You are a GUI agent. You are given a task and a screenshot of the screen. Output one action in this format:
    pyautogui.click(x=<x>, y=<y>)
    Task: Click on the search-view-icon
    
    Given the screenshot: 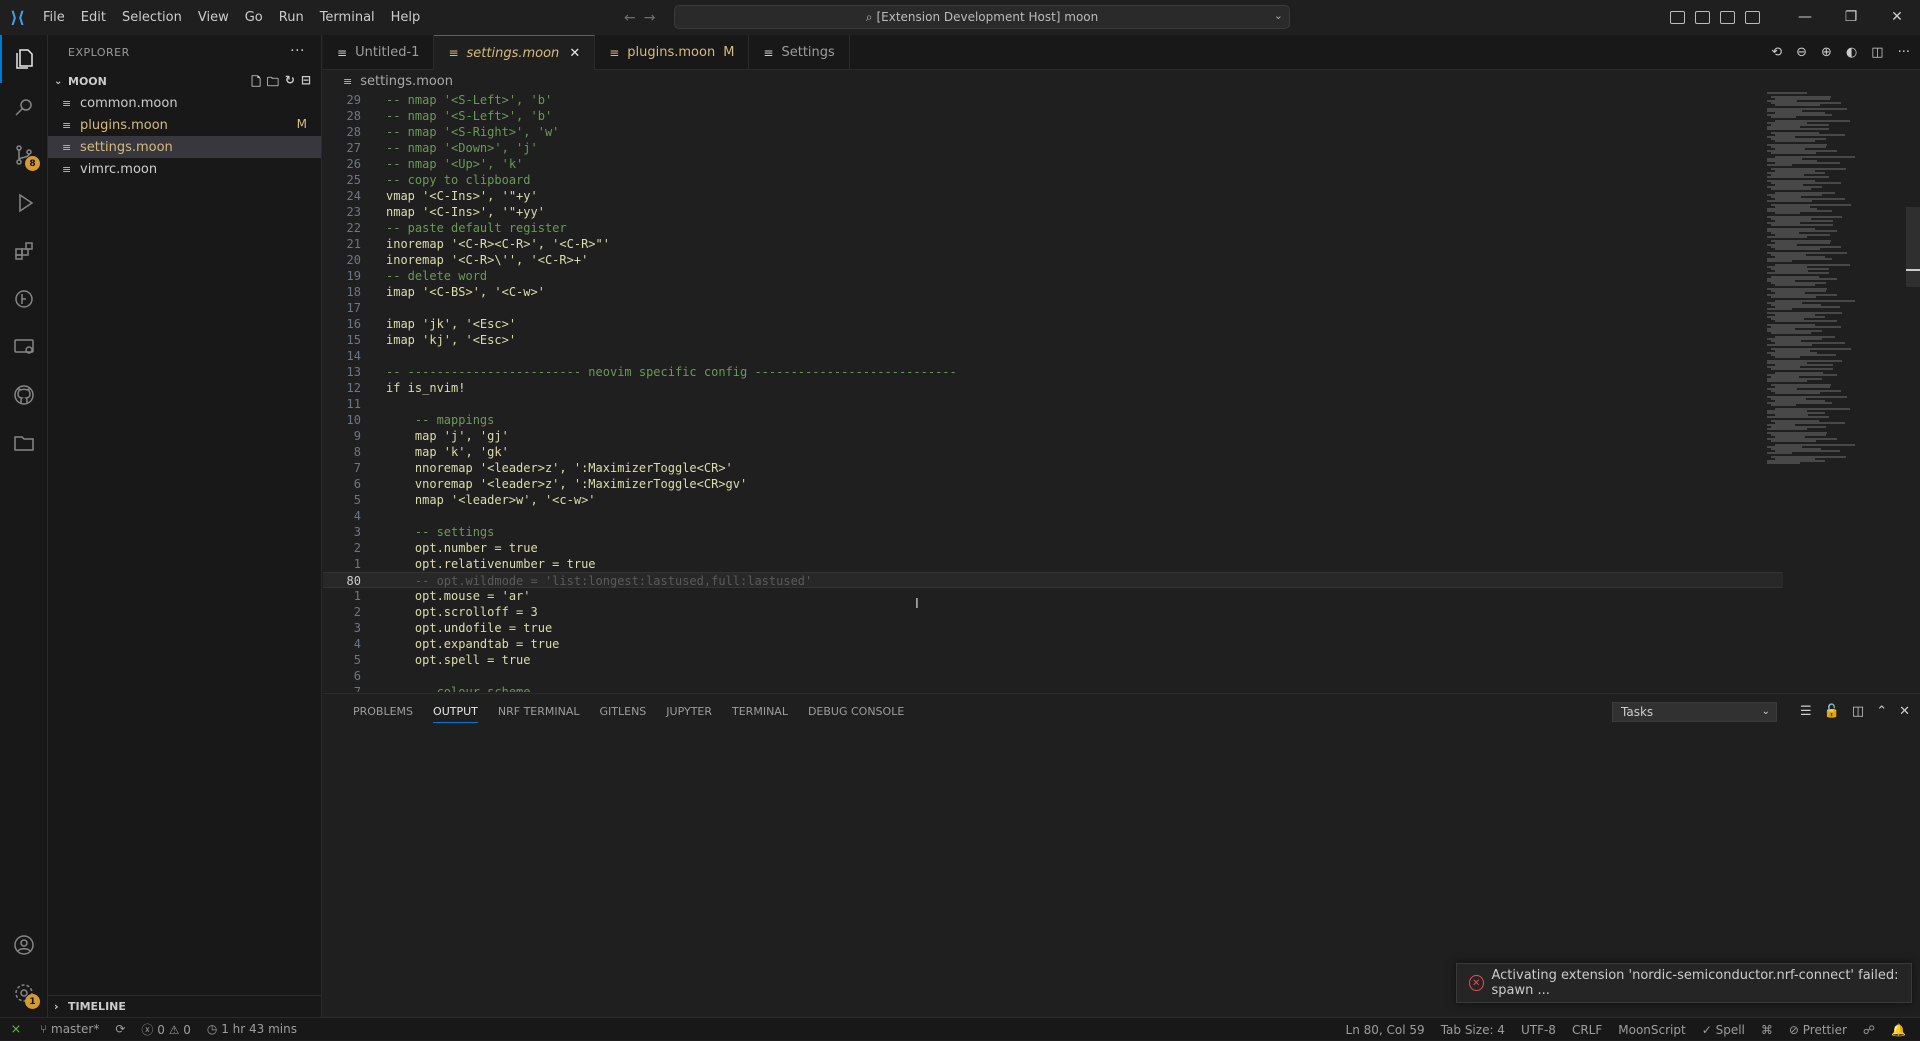 What is the action you would take?
    pyautogui.click(x=24, y=107)
    